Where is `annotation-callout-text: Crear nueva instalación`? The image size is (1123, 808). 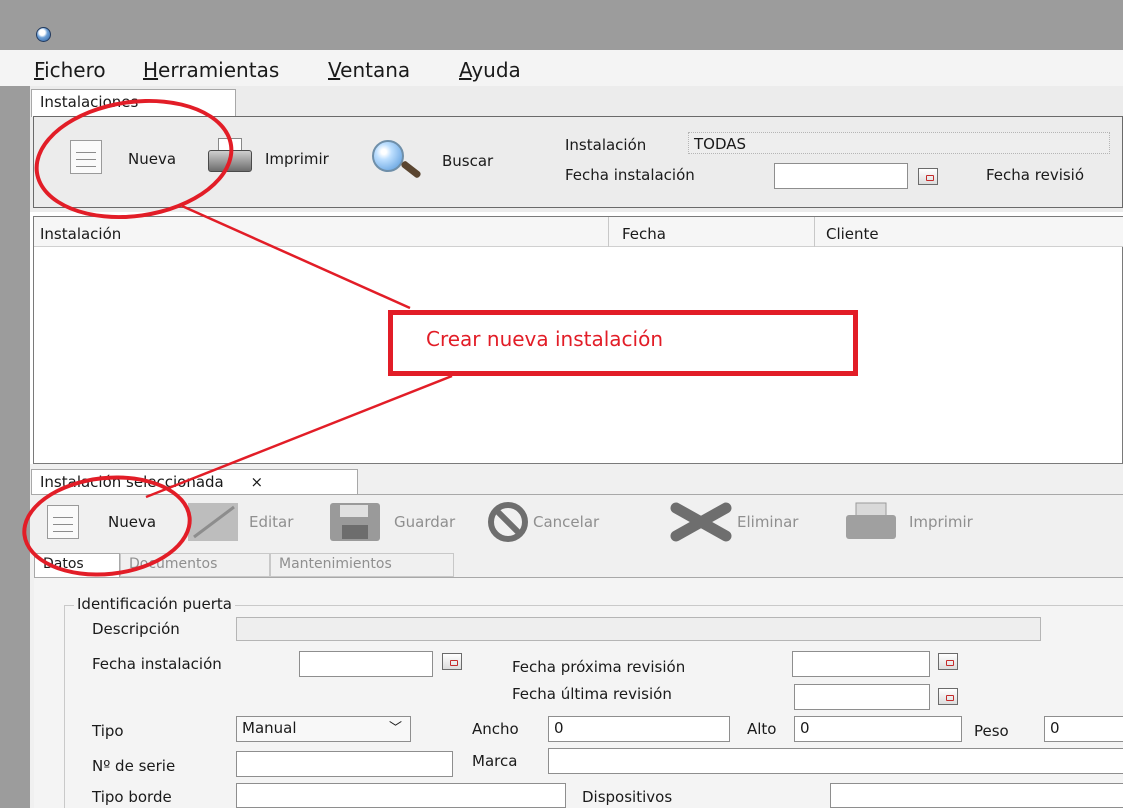 annotation-callout-text: Crear nueva instalación is located at coordinates (610, 340).